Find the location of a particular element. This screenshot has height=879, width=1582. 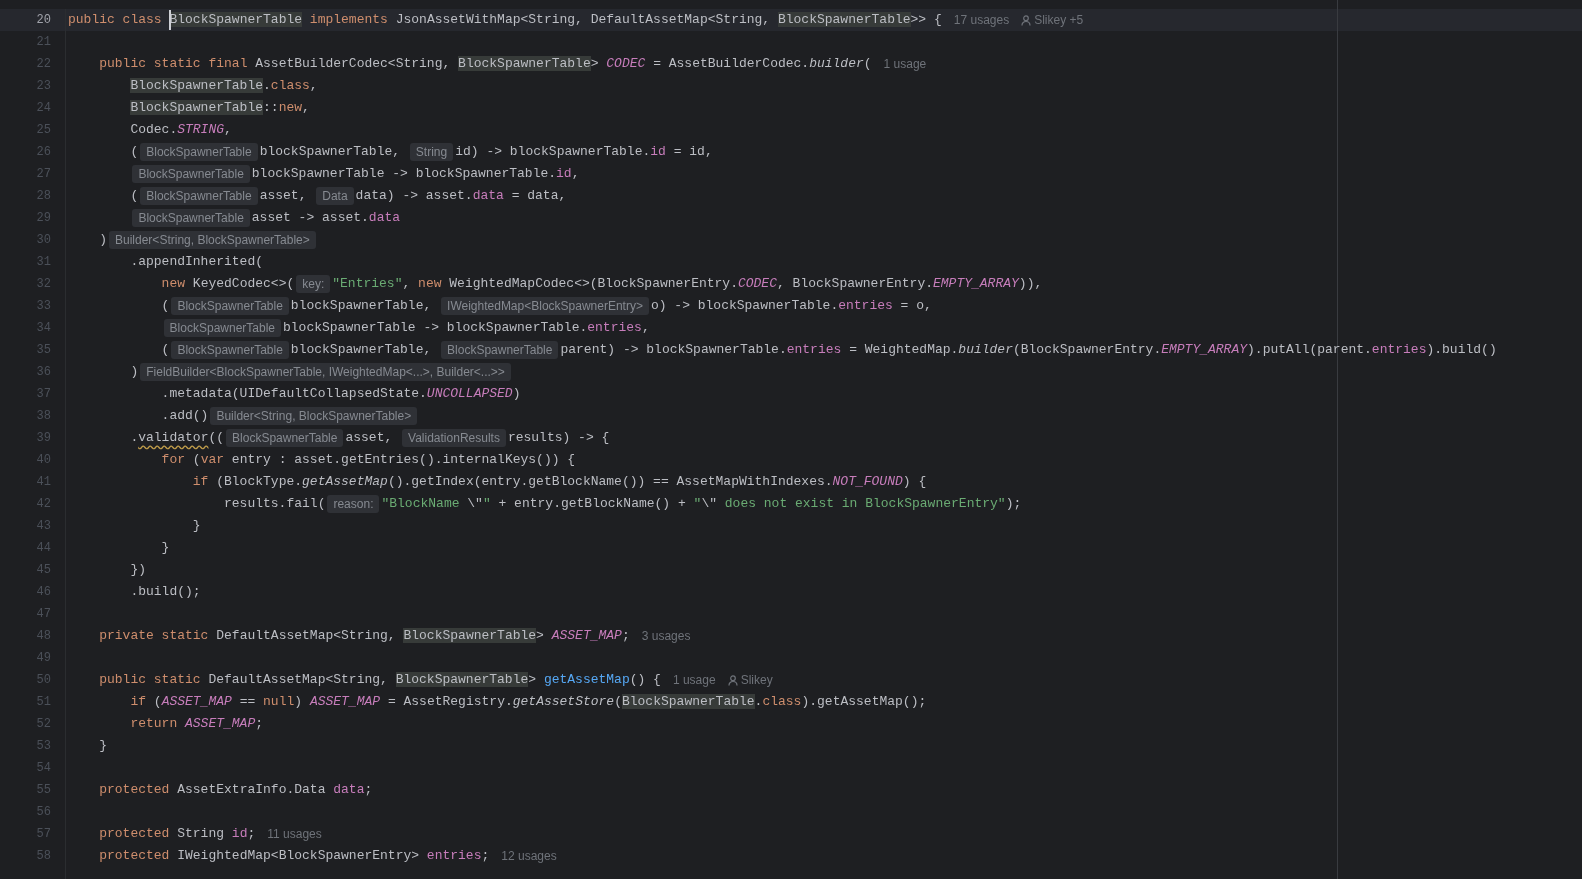

code-text: = data, is located at coordinates (538, 196).